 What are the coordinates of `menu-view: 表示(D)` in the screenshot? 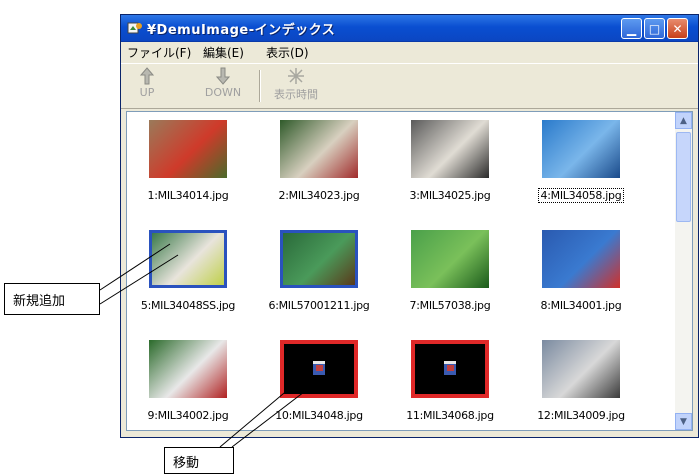 It's located at (287, 52).